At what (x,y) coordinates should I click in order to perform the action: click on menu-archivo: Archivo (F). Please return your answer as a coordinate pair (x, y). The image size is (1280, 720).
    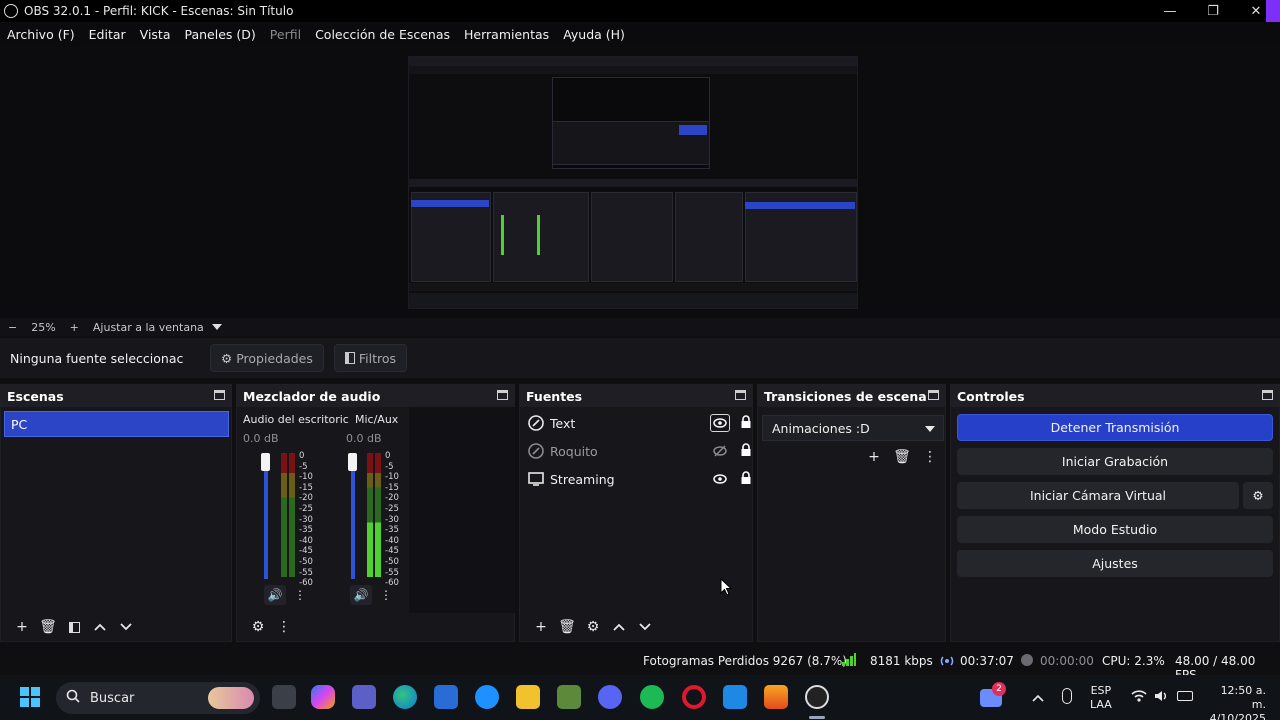
    Looking at the image, I should click on (41, 34).